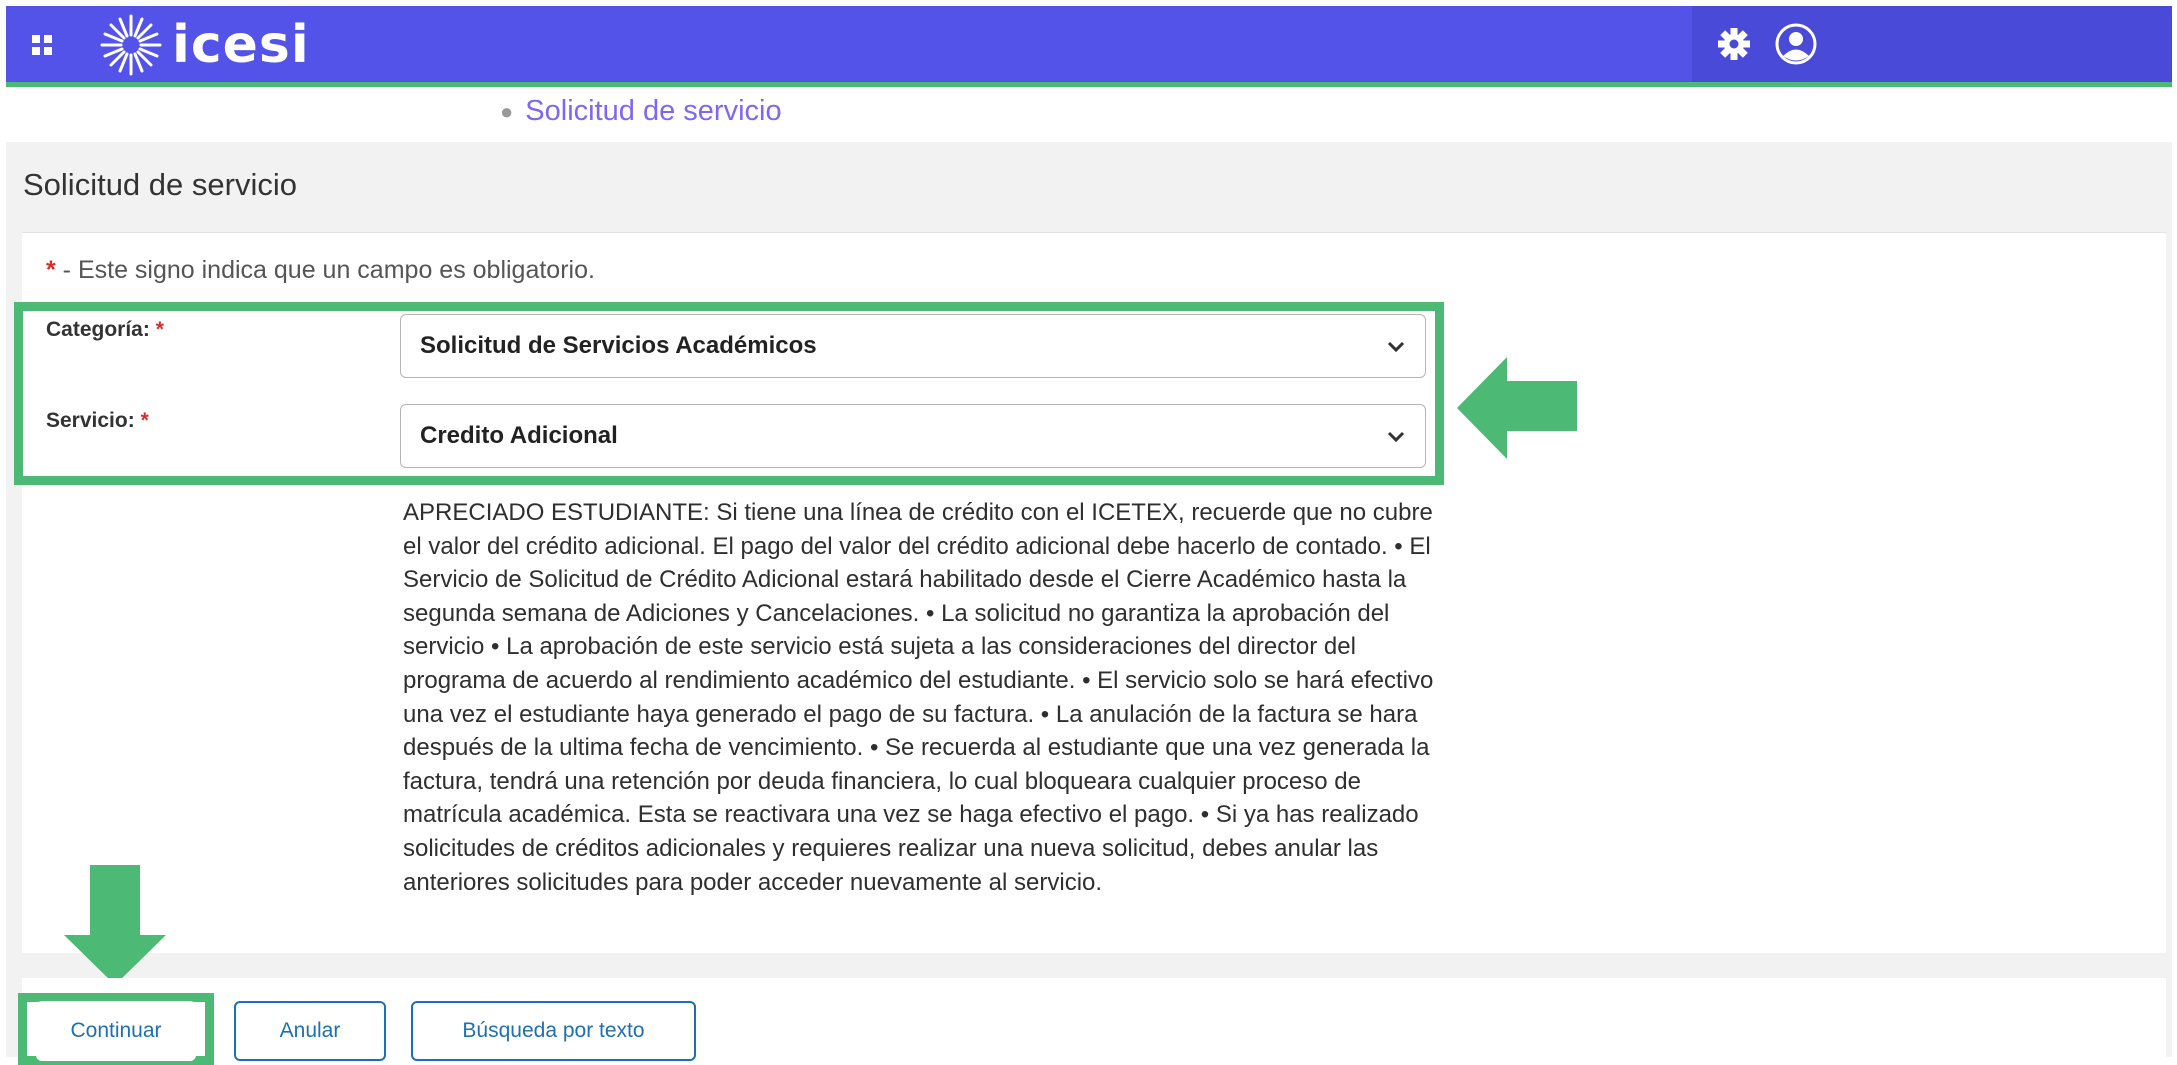  What do you see at coordinates (160, 184) in the screenshot?
I see `page-title: Solicitud de servicio` at bounding box center [160, 184].